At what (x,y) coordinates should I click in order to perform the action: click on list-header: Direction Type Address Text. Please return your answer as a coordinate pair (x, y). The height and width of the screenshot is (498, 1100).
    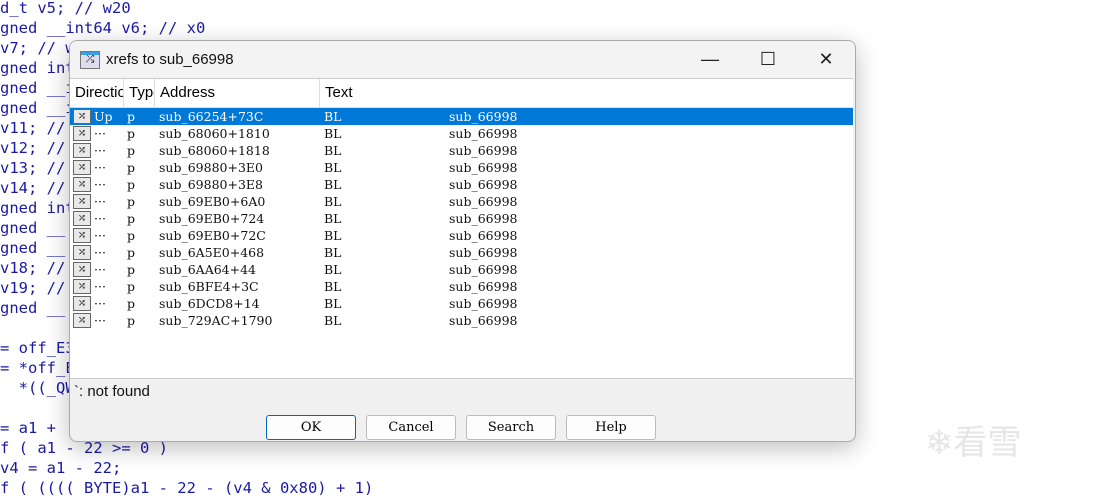
    Looking at the image, I should click on (461, 93).